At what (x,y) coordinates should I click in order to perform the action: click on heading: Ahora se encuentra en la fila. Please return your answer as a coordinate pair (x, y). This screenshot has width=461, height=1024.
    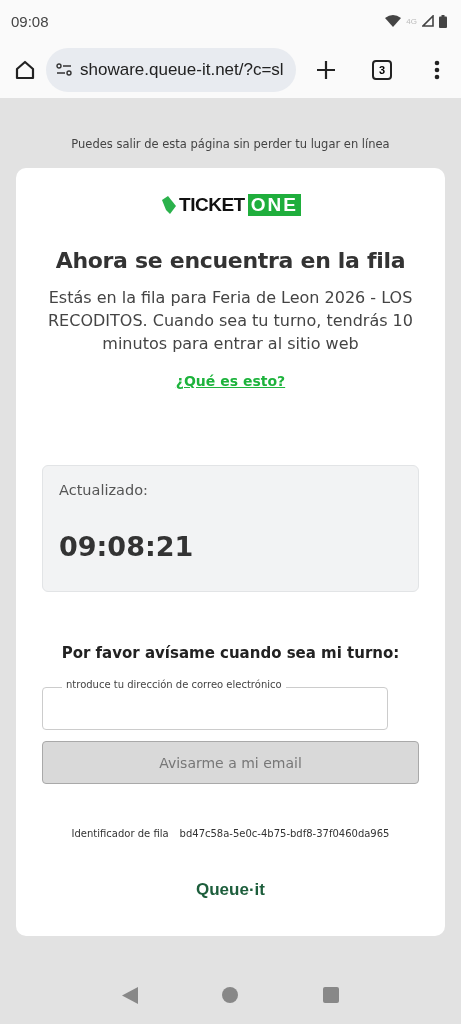
    Looking at the image, I should click on (230, 260).